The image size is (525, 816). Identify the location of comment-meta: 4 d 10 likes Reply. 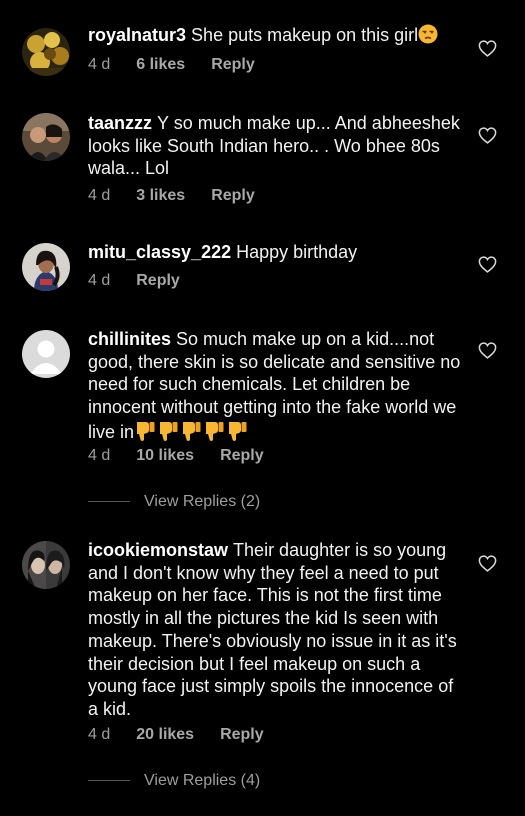
(189, 456).